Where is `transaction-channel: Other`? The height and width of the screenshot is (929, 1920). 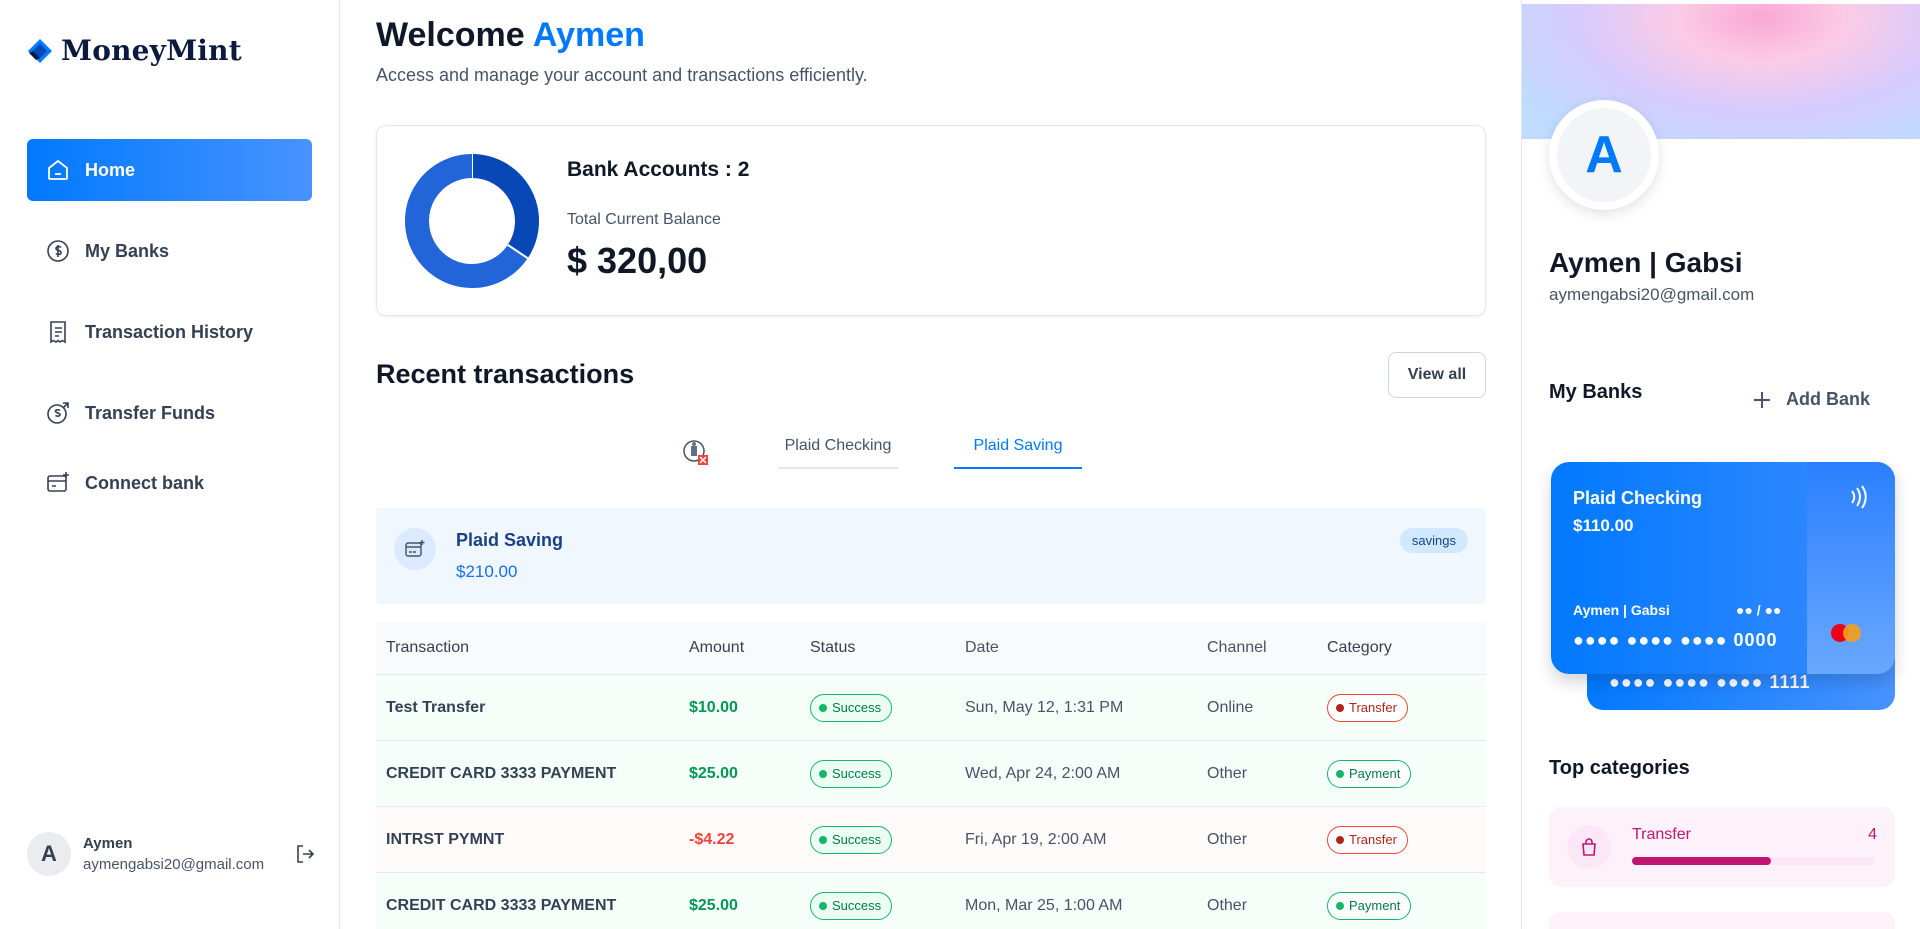
transaction-channel: Other is located at coordinates (1227, 839).